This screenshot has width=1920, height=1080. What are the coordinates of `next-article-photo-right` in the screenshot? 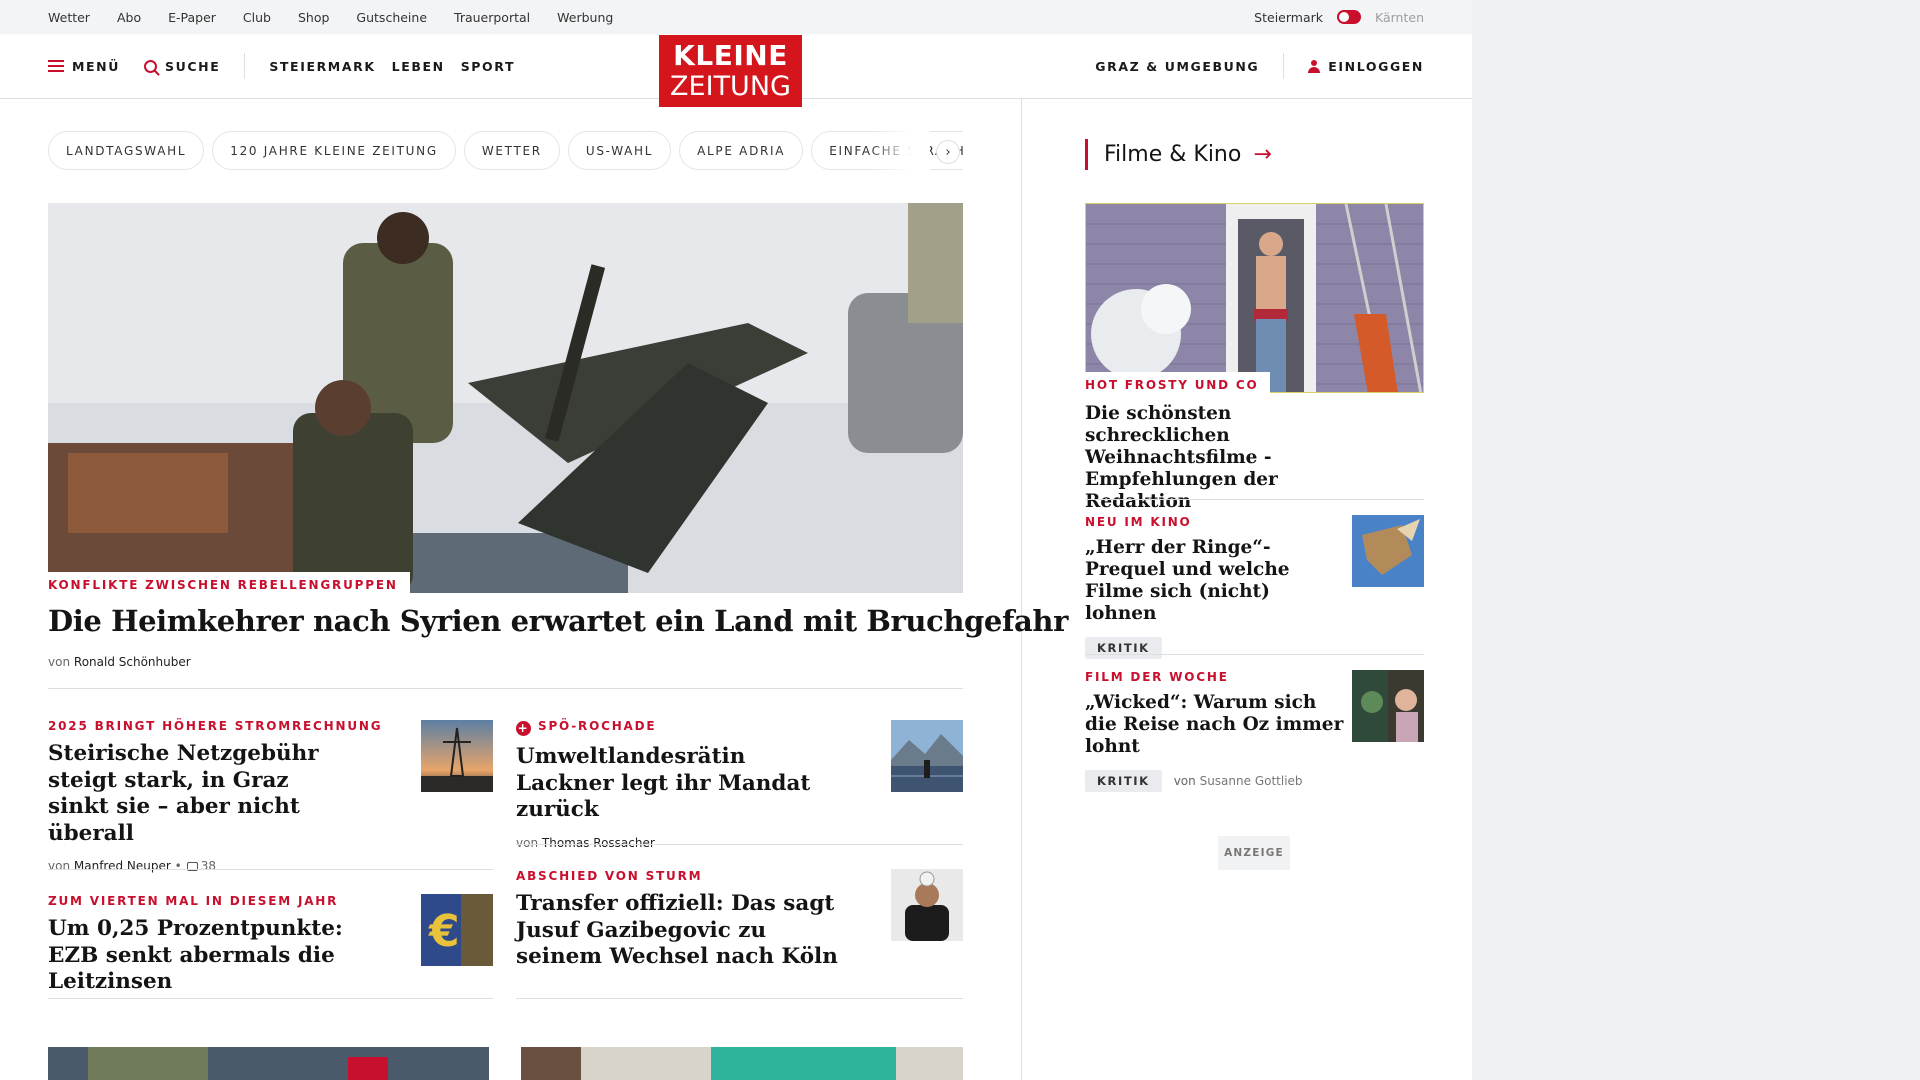 It's located at (742, 1063).